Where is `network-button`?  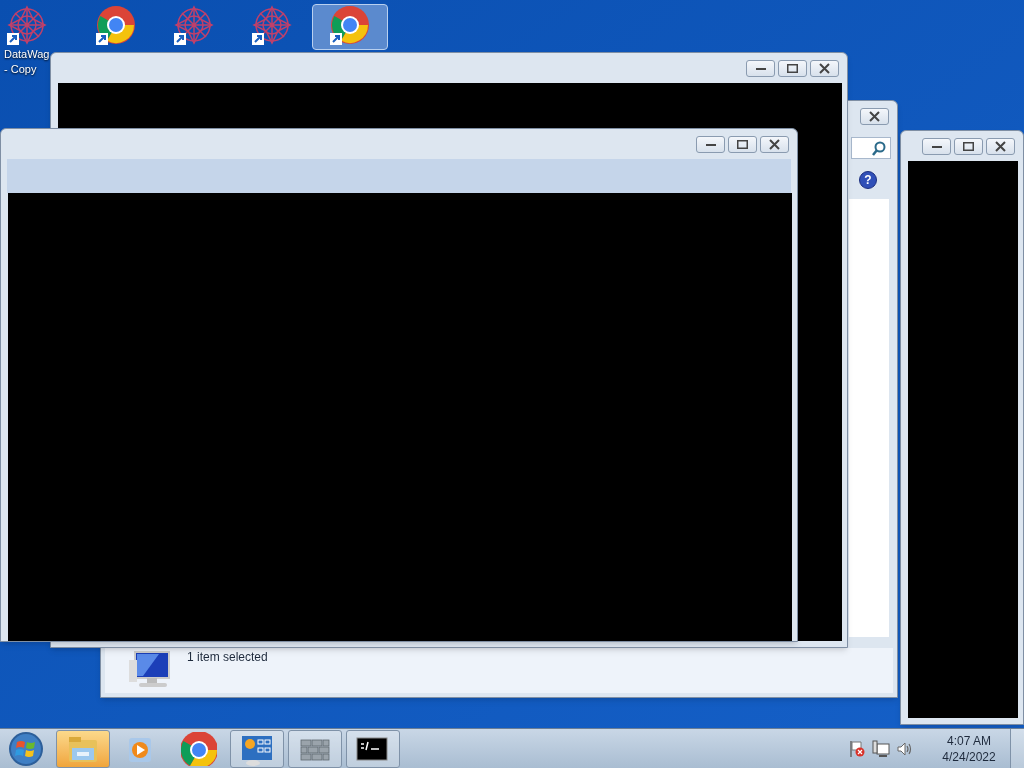 network-button is located at coordinates (881, 748).